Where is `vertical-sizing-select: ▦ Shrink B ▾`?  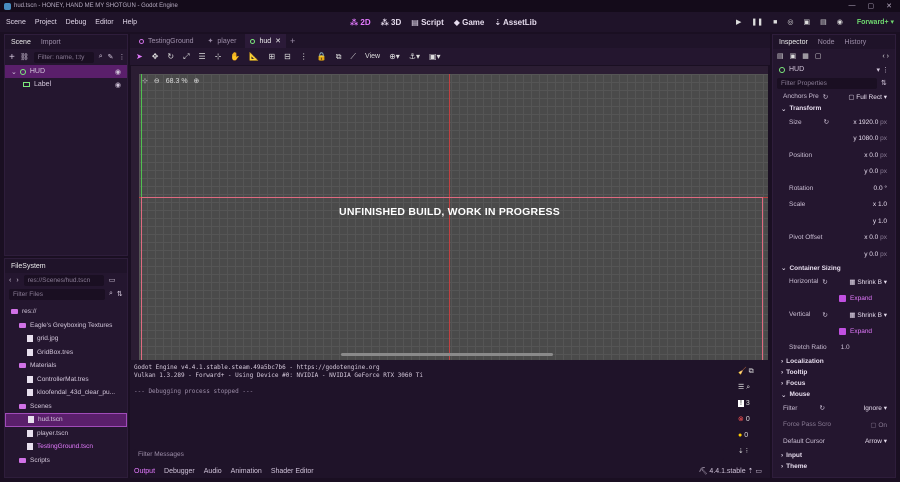
vertical-sizing-select: ▦ Shrink B ▾ is located at coordinates (868, 315).